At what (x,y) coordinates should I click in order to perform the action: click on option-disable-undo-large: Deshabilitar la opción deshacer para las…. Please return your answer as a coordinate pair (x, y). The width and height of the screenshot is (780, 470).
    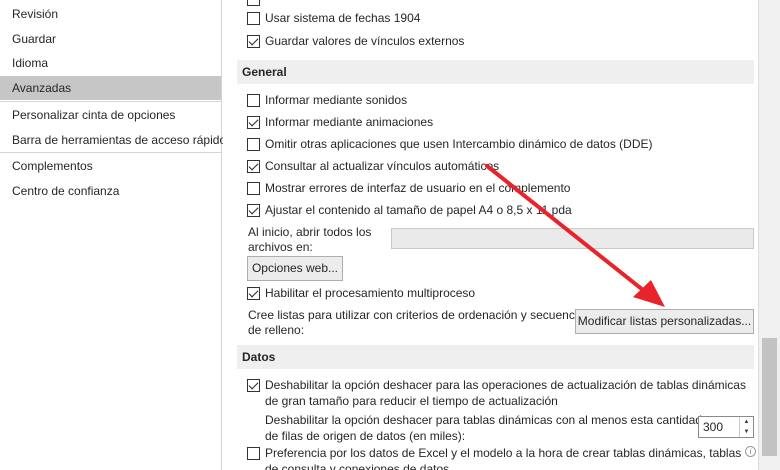
    Looking at the image, I should click on (501, 394).